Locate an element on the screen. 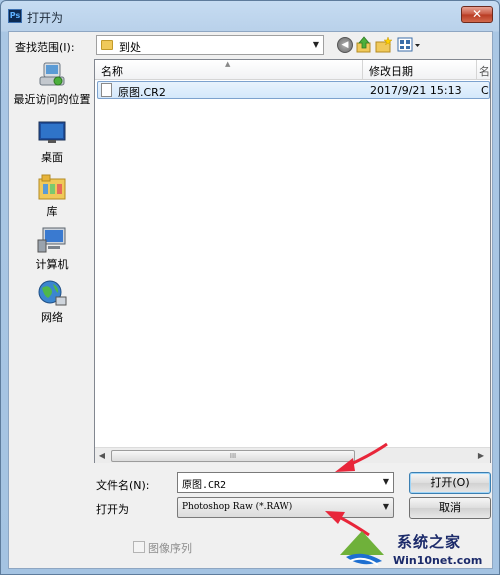  column-extra-label: 名 is located at coordinates (484, 71).